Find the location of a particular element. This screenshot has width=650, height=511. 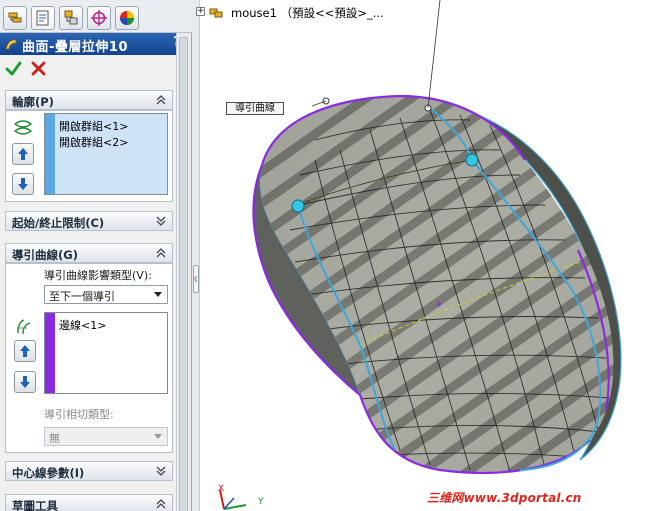

expand-toggle-icon: + is located at coordinates (200, 11).